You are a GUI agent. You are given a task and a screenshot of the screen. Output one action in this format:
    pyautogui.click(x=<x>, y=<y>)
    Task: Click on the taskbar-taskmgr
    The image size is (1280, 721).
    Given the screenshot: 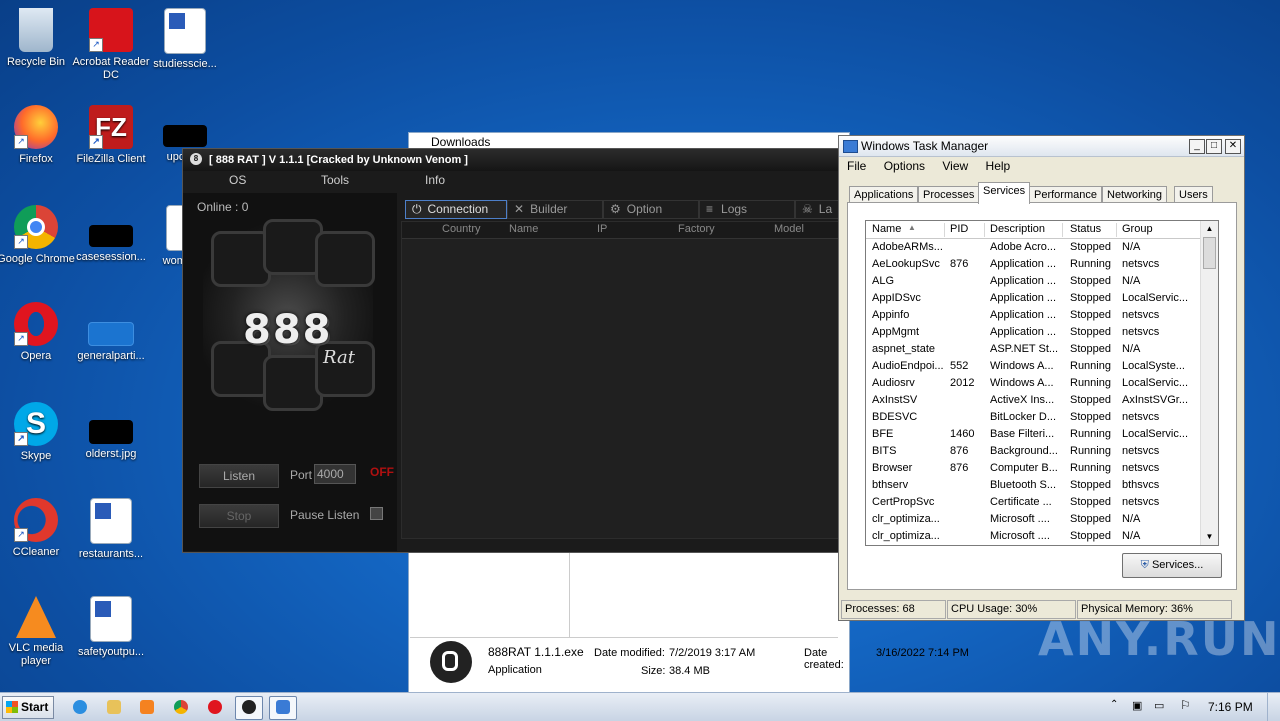 What is the action you would take?
    pyautogui.click(x=283, y=708)
    